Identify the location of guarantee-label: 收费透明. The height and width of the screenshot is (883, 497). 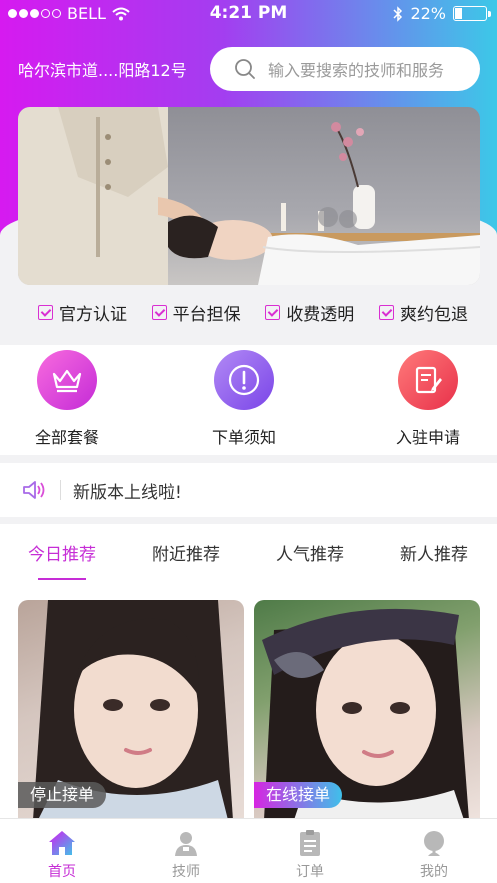
(320, 314).